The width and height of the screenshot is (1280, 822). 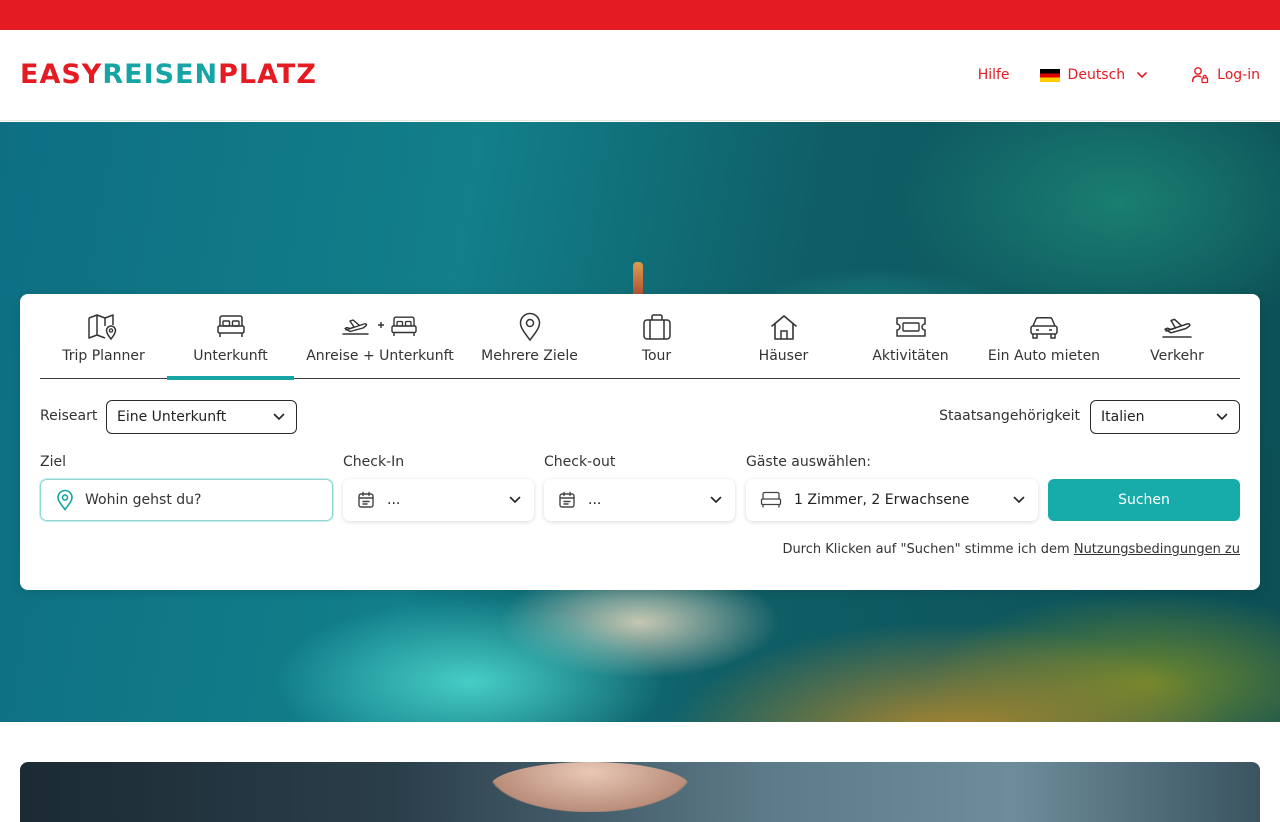 I want to click on tab-aktivitaeten: Aktivitäten, so click(x=910, y=336).